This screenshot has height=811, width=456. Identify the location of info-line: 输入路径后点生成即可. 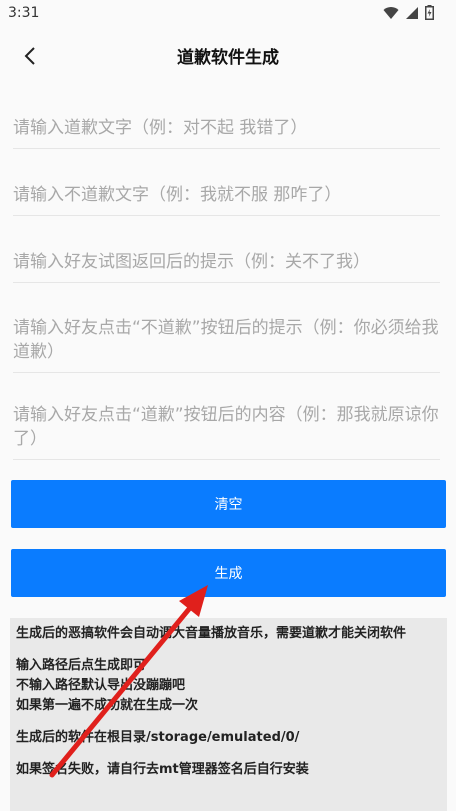
(81, 665).